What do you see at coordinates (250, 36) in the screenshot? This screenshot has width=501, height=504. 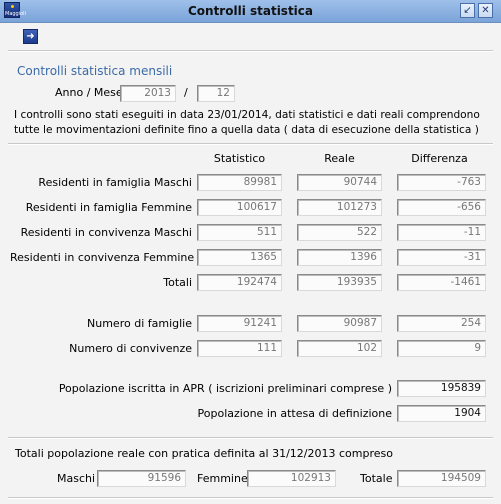 I see `toolbar: ➜` at bounding box center [250, 36].